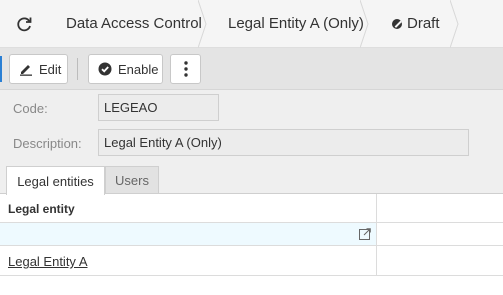  Describe the element at coordinates (105, 69) in the screenshot. I see `check-circle-icon` at that location.